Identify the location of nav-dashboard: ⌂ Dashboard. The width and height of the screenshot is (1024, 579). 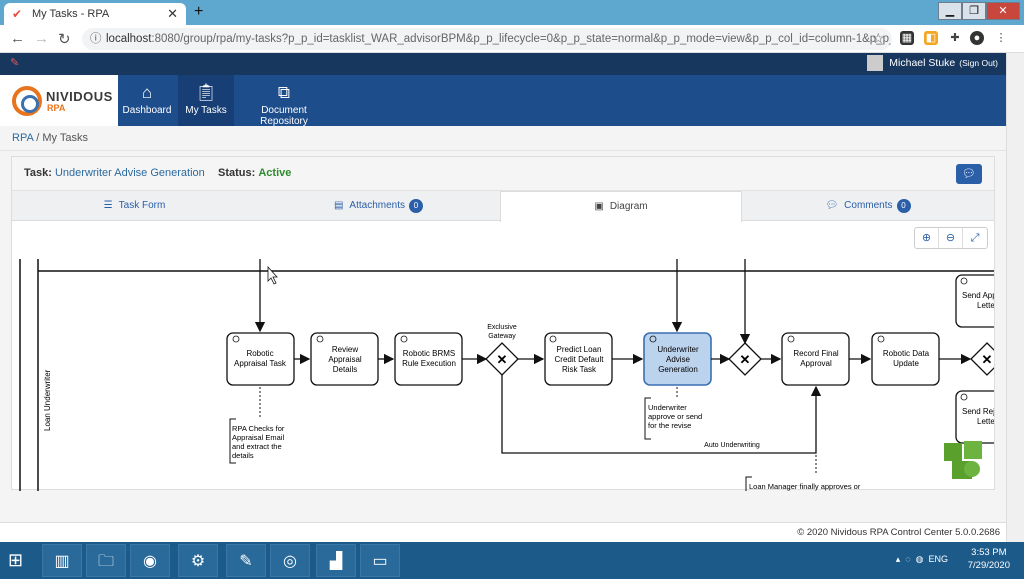
(147, 100).